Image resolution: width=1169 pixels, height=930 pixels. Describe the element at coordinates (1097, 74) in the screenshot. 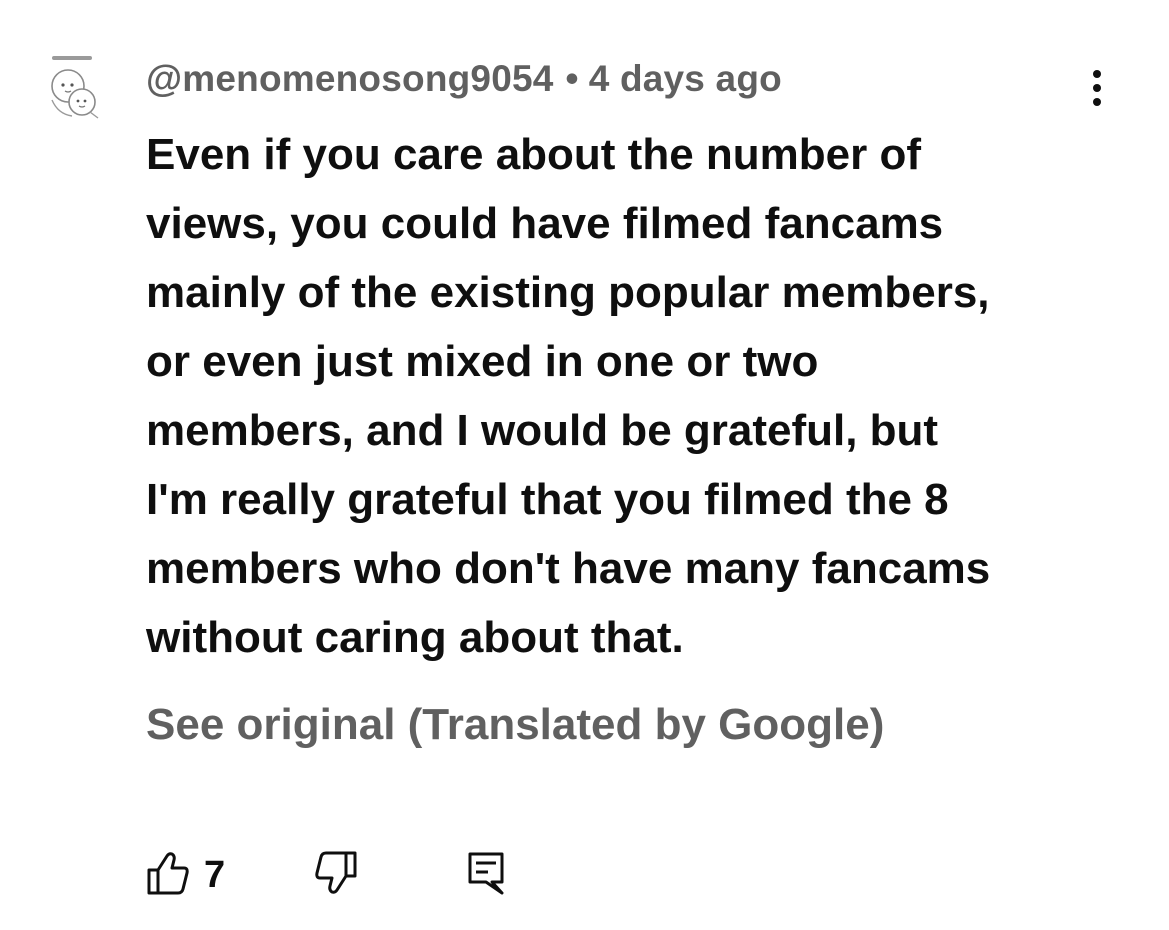

I see `vertical-ellipsis-icon` at that location.